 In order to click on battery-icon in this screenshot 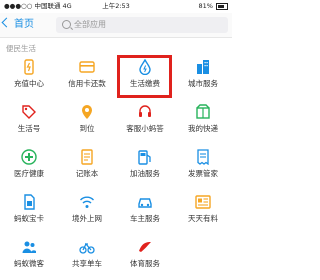, I will do `click(222, 6)`.